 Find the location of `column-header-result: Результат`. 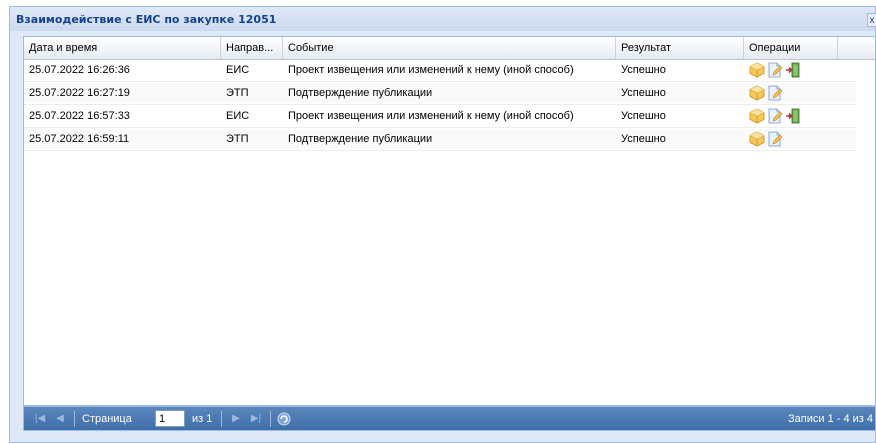

column-header-result: Результат is located at coordinates (680, 48).